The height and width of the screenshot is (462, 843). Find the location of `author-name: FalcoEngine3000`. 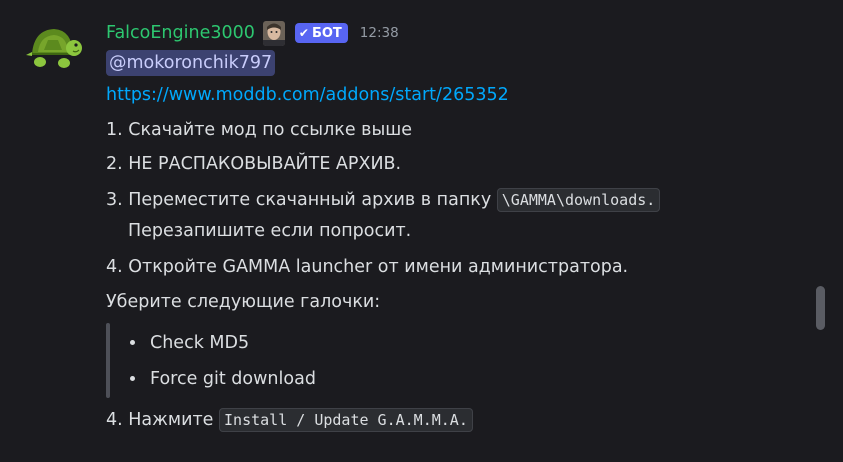

author-name: FalcoEngine3000 is located at coordinates (180, 33).